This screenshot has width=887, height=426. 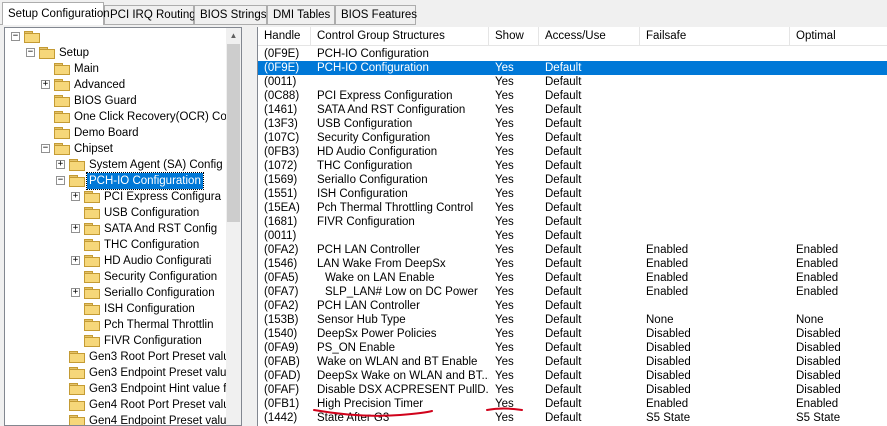 I want to click on tree-node: + SATA And RST Config, so click(x=116, y=229).